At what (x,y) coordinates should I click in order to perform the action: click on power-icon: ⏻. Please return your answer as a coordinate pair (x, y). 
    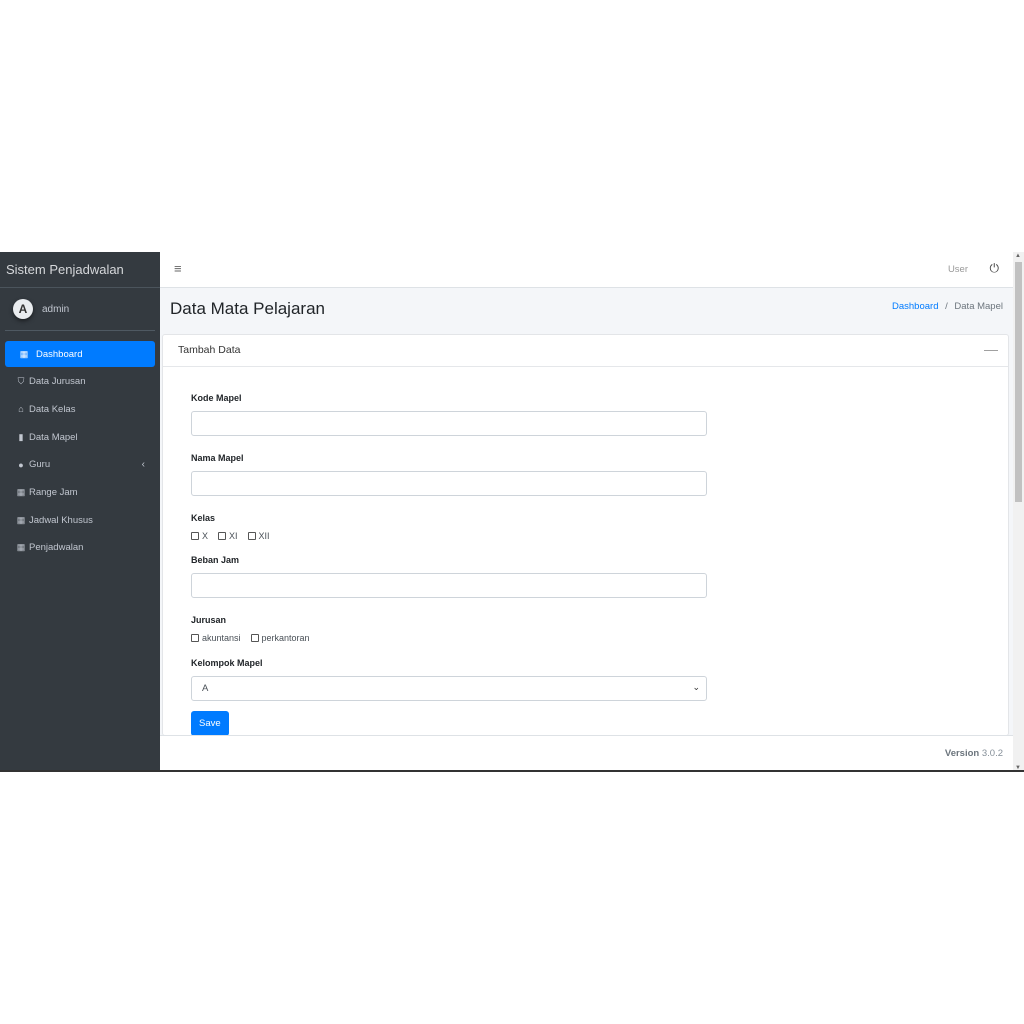
    Looking at the image, I should click on (995, 268).